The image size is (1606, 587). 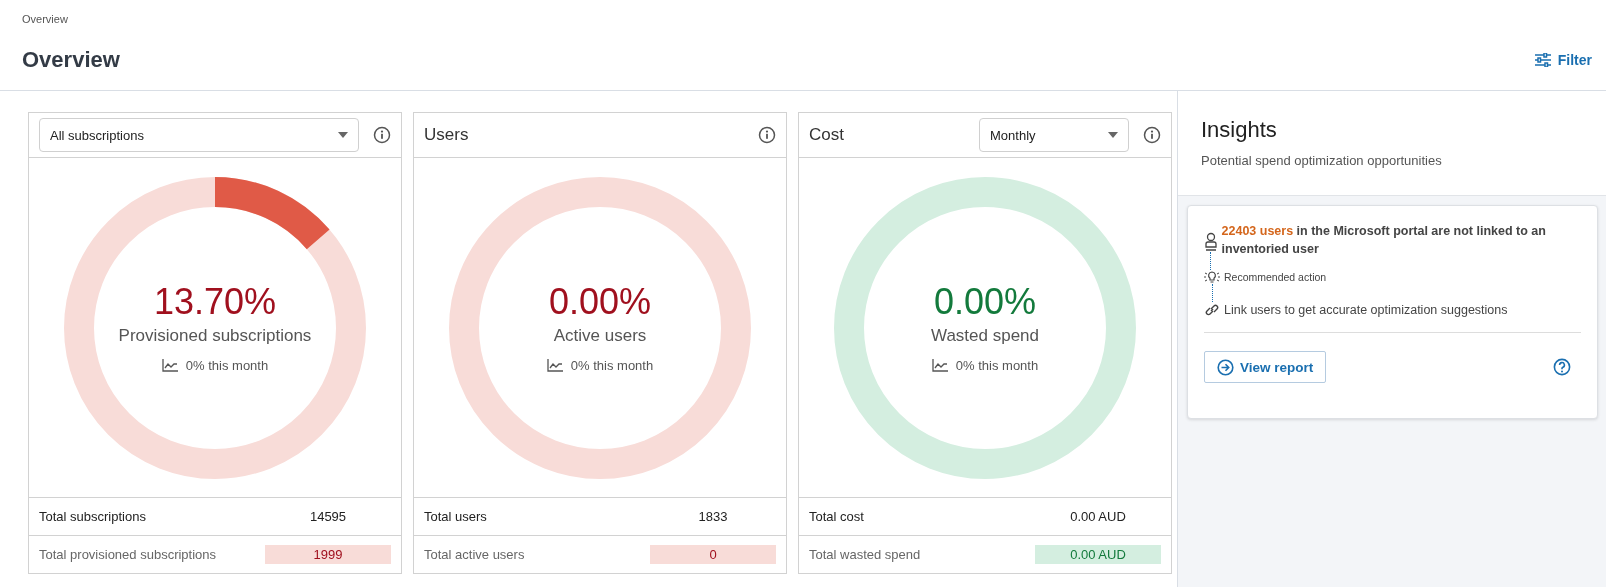 I want to click on action-text: Link users to get accurate optimization suggestions, so click(x=1366, y=310).